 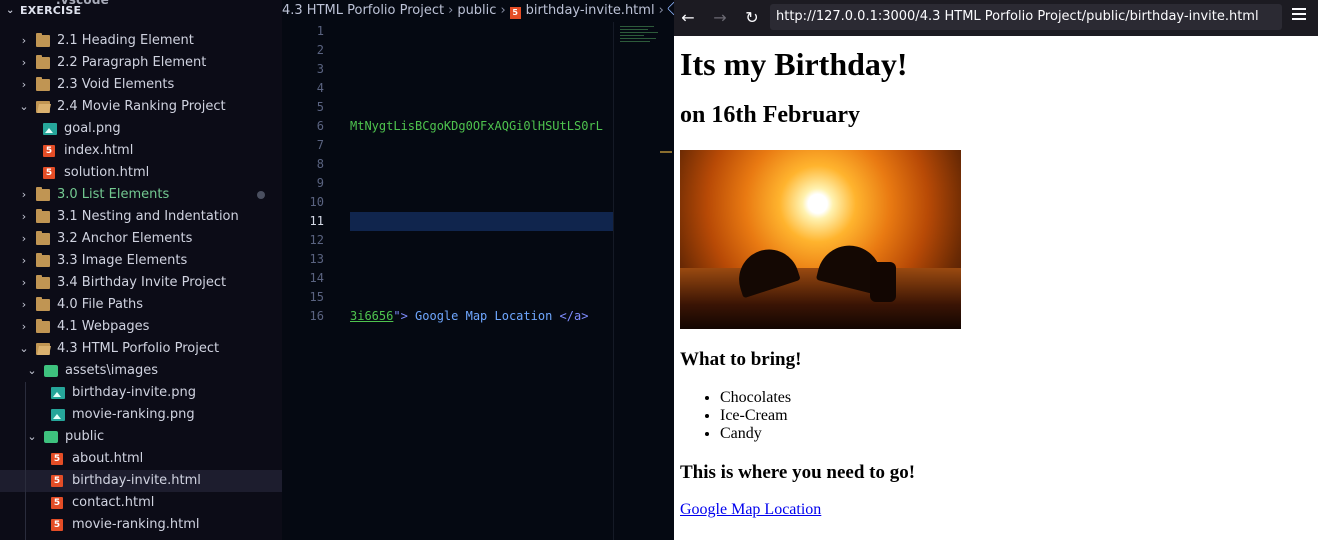 I want to click on folder-public: ⌄ public, so click(x=141, y=437).